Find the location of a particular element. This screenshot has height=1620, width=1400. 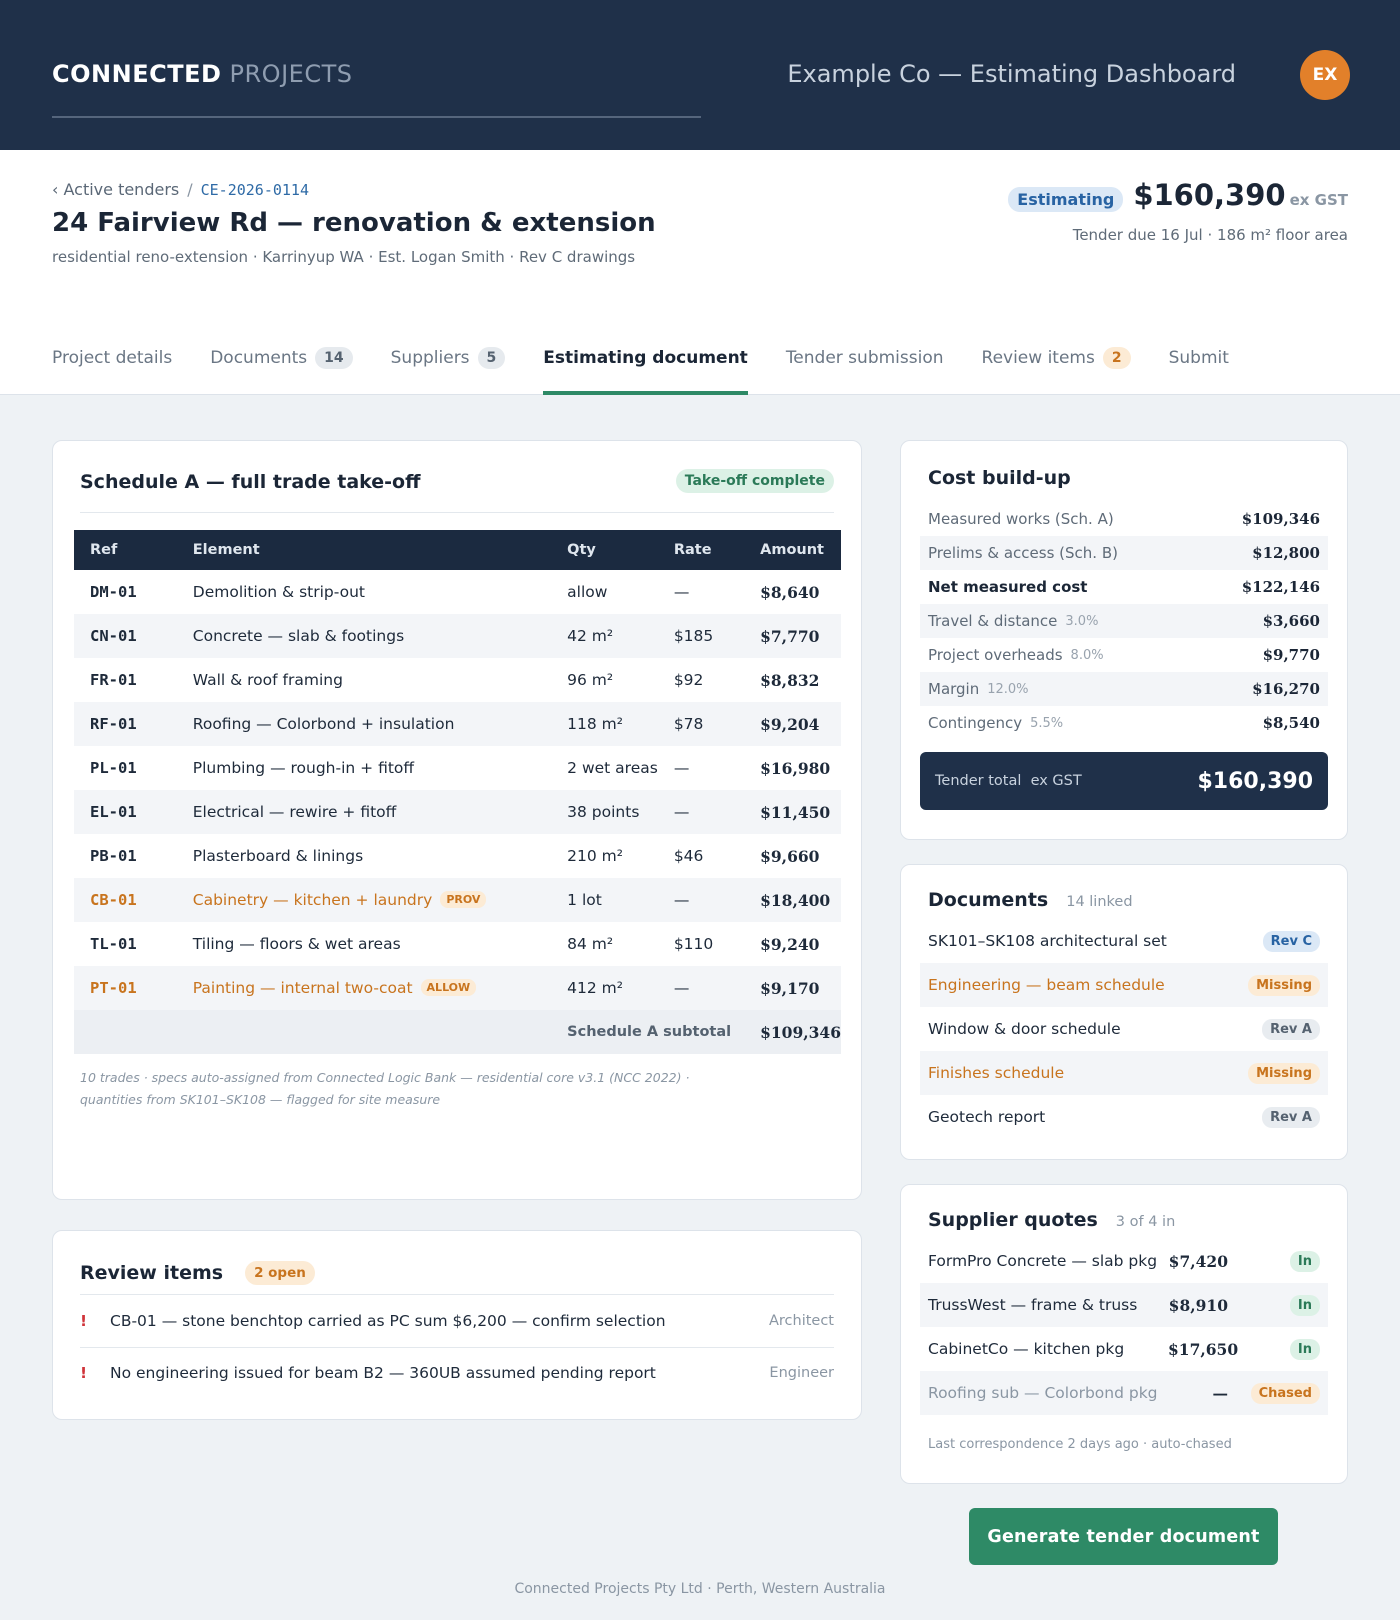

cost-row: Travel & distance 3.0% $3,660 is located at coordinates (1124, 621).